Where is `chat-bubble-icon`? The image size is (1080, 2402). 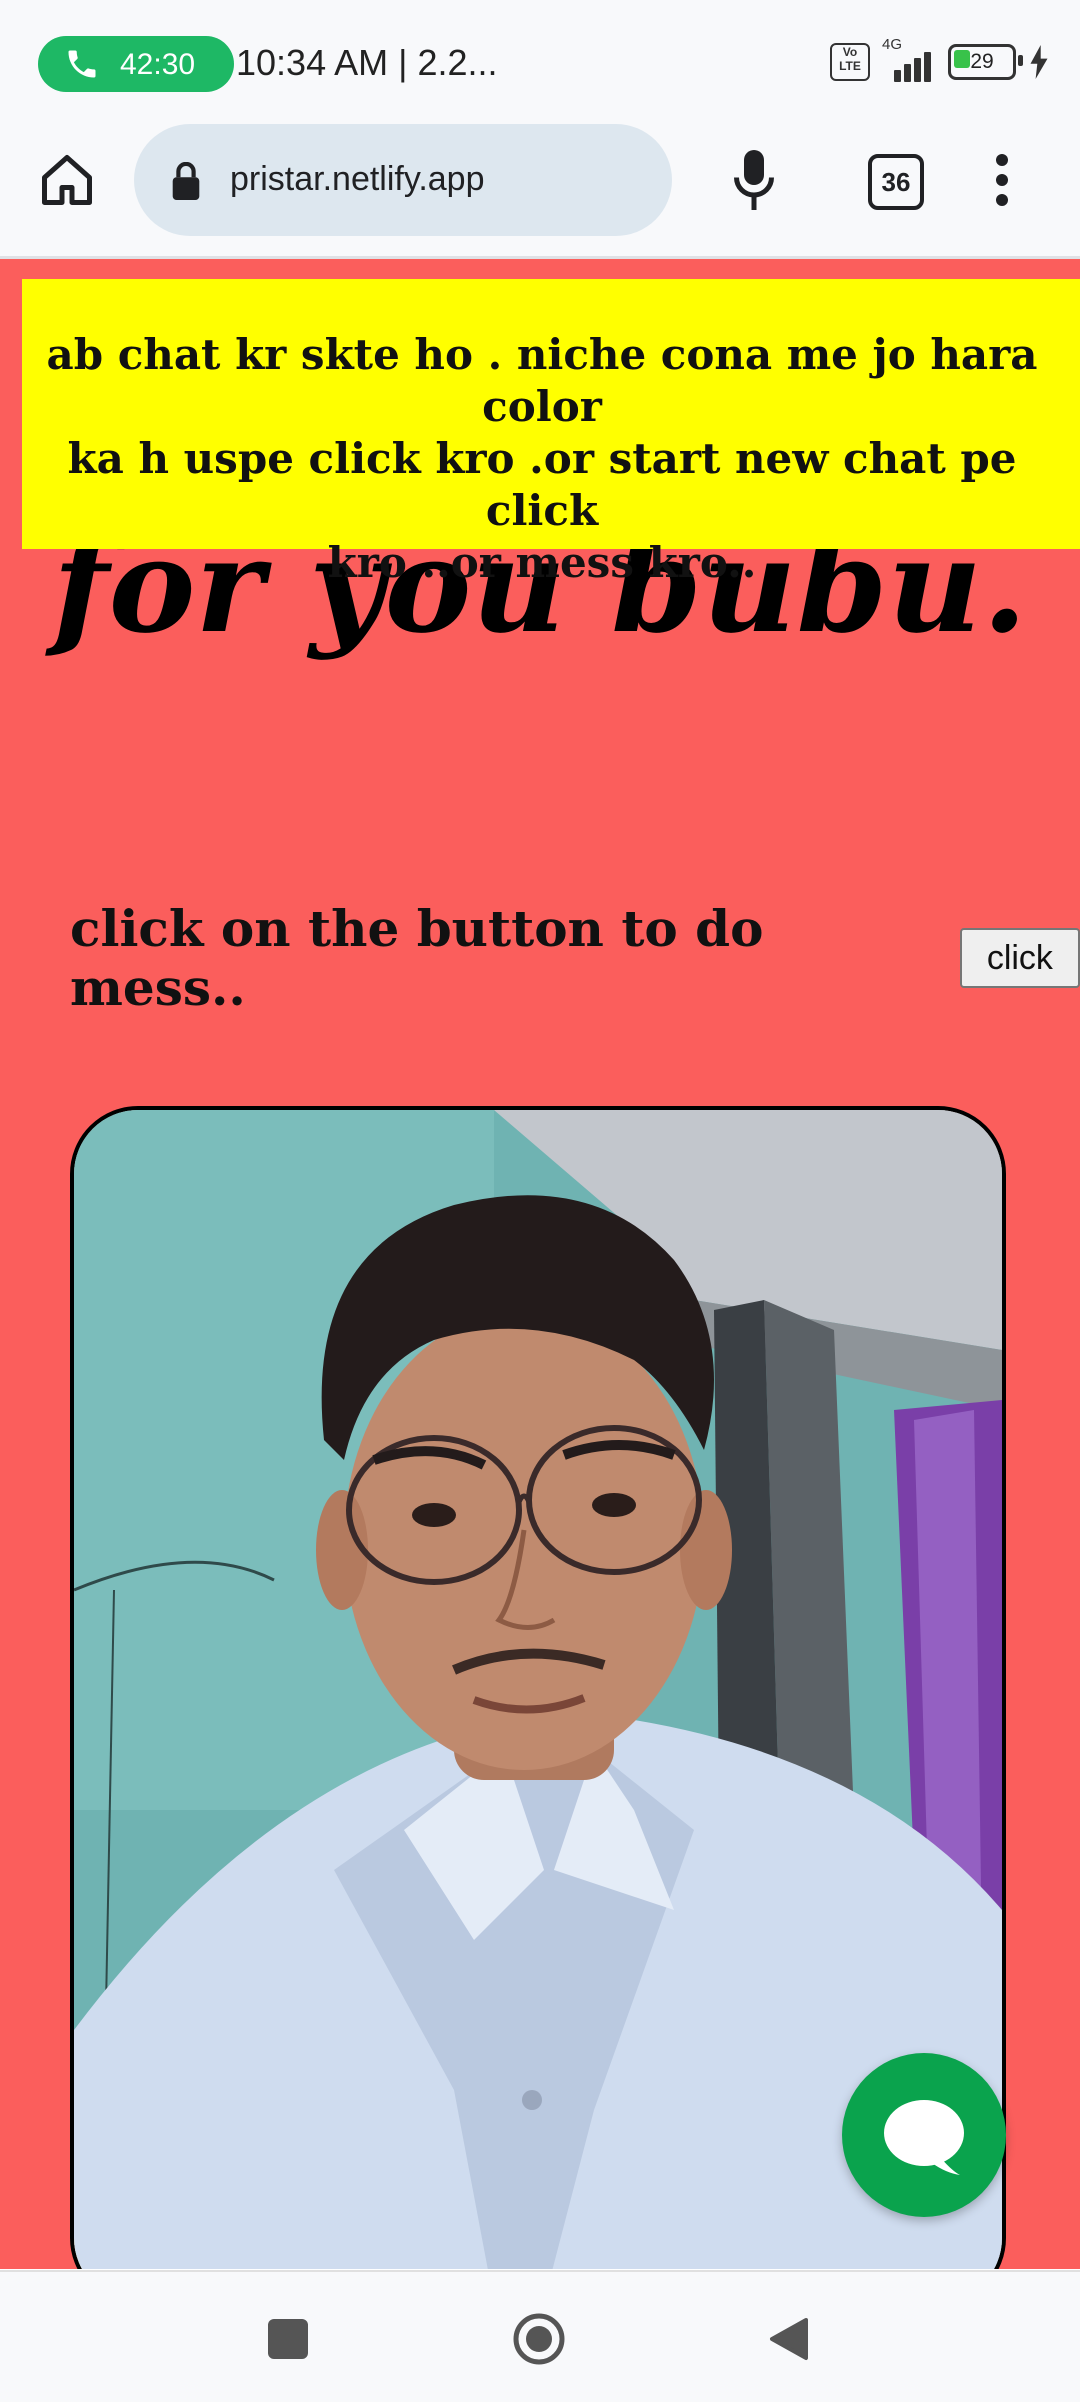
chat-bubble-icon is located at coordinates (924, 2137).